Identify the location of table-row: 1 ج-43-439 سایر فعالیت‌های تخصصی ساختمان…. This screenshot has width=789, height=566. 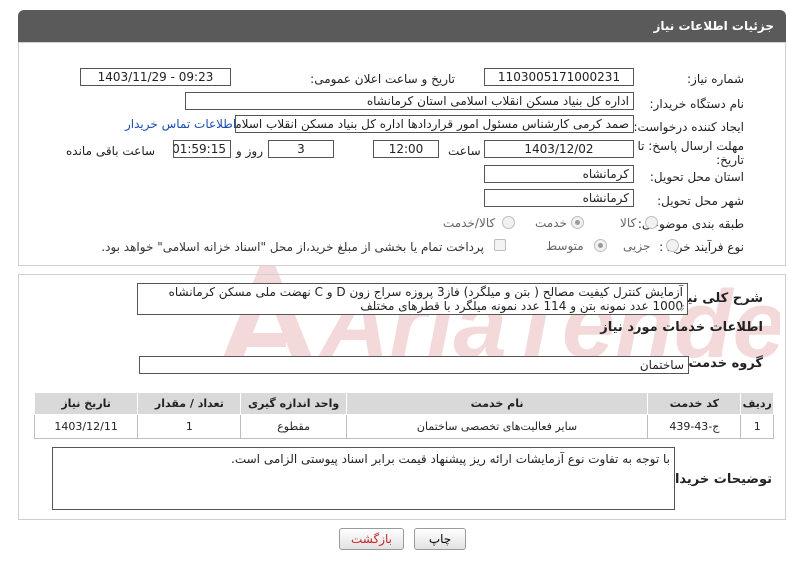
(403, 426).